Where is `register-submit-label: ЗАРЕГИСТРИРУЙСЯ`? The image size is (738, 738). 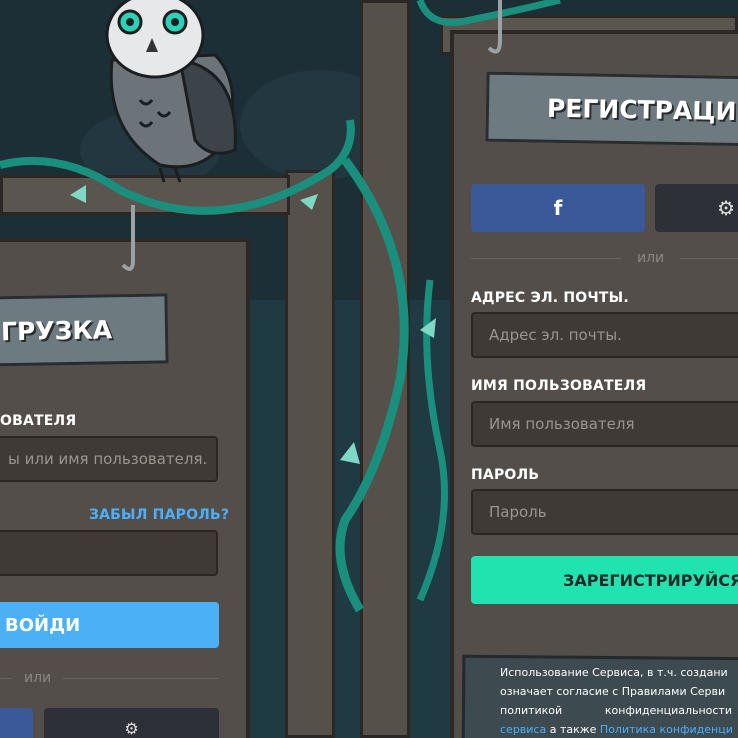
register-submit-label: ЗАРЕГИСТРИРУЙСЯ is located at coordinates (650, 580).